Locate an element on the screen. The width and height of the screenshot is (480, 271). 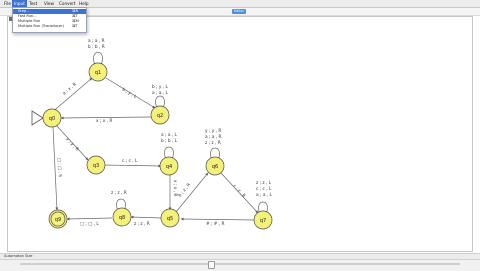
edge-q0-q9 is located at coordinates (55, 168).